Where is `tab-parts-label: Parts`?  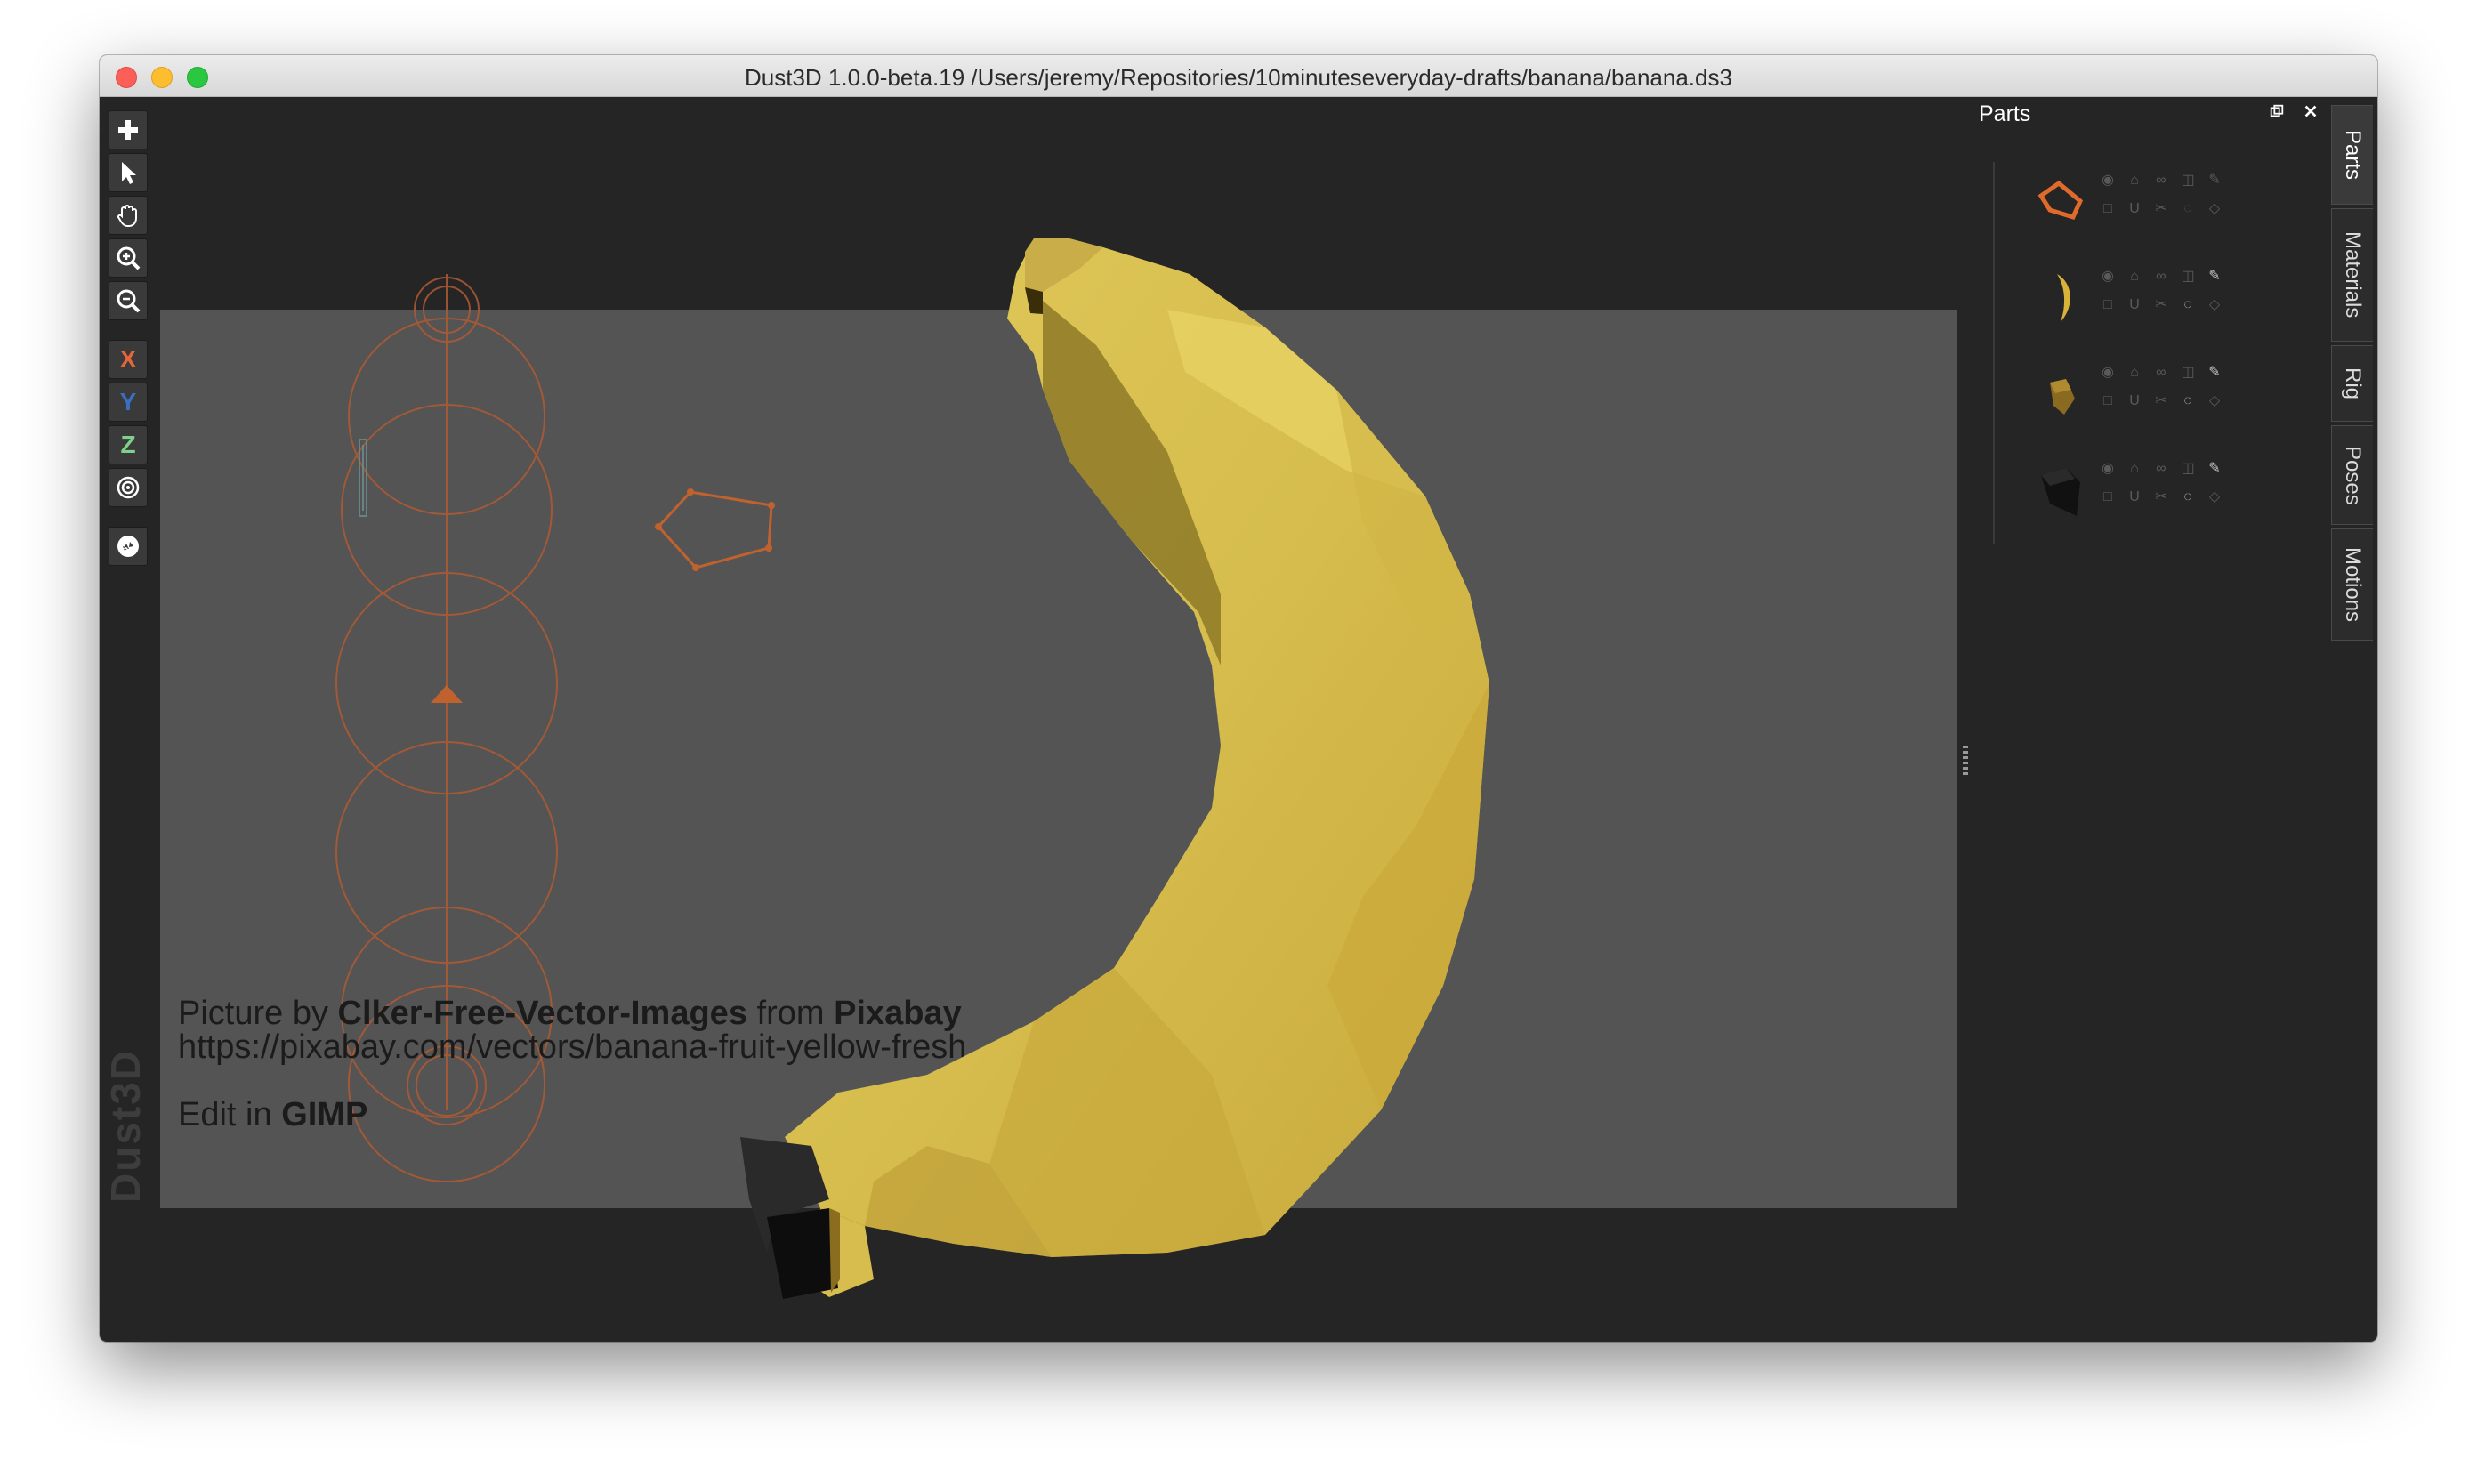
tab-parts-label: Parts is located at coordinates (2353, 154).